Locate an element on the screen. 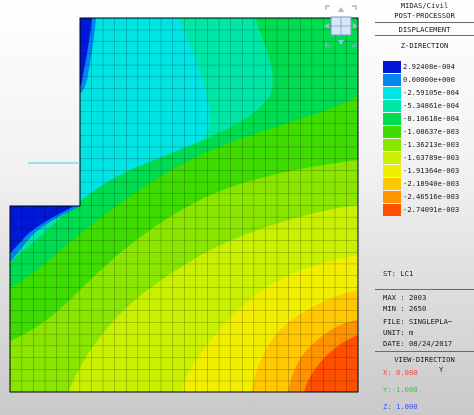 This screenshot has height=415, width=474. legend-entry: -1.08637e-003 is located at coordinates (428, 131).